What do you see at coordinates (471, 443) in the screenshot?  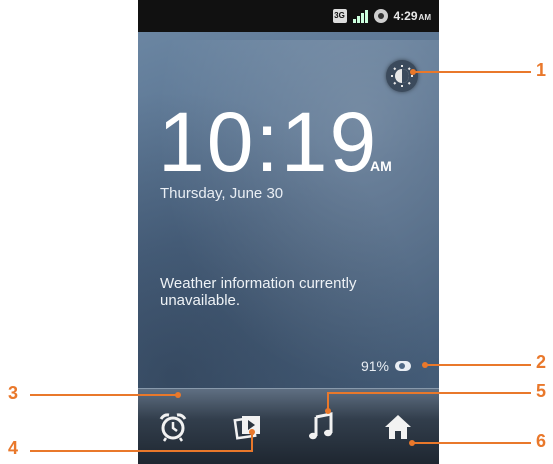 I see `callout-6-line` at bounding box center [471, 443].